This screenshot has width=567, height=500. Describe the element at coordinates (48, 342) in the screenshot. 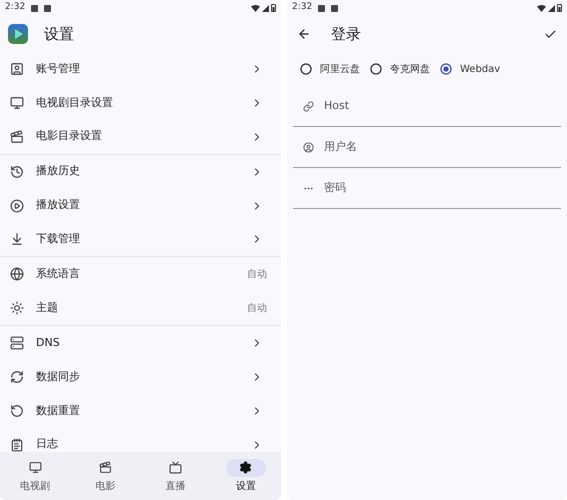

I see `item-label: DNS` at that location.